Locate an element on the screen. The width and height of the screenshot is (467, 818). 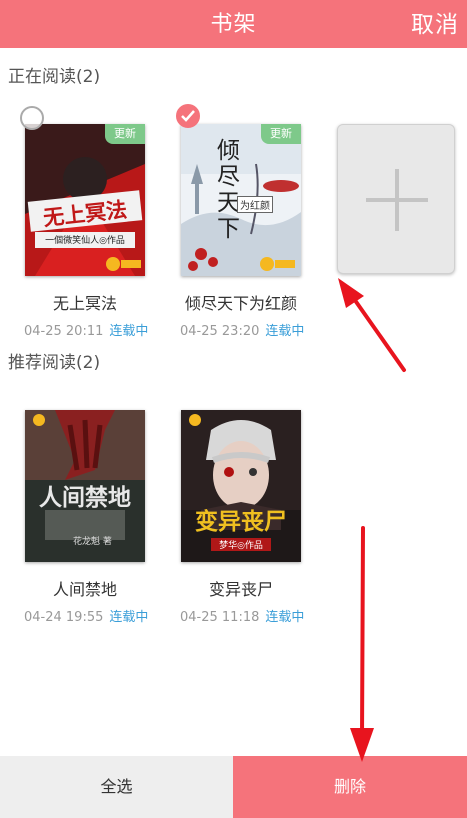
add-book-button is located at coordinates (396, 199).